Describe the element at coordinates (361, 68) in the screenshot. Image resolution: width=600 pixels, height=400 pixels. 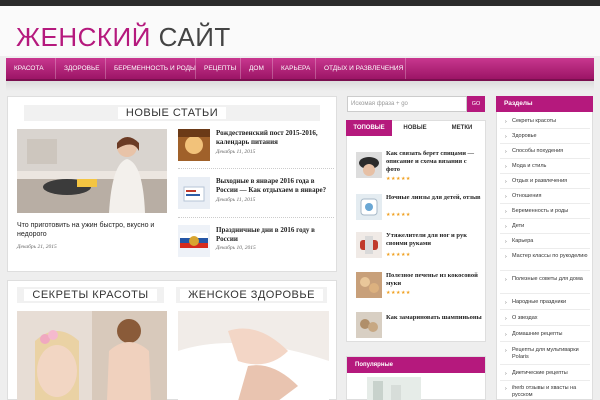
I see `nav-item-leisure: ОТДЫХ И РАЗВЛЕЧЕНИЯ` at that location.